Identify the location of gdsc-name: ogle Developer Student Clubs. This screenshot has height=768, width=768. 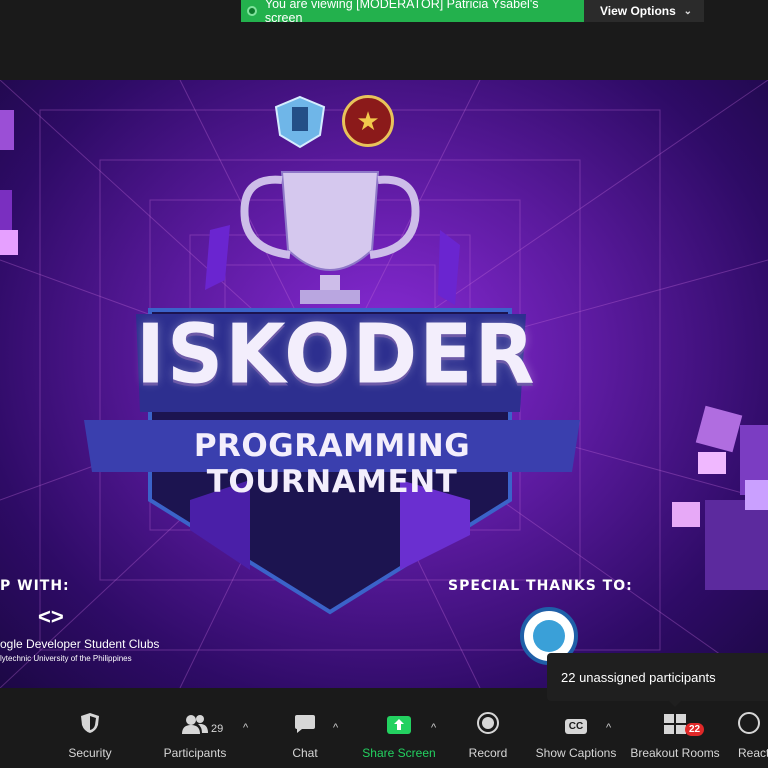
(80, 644).